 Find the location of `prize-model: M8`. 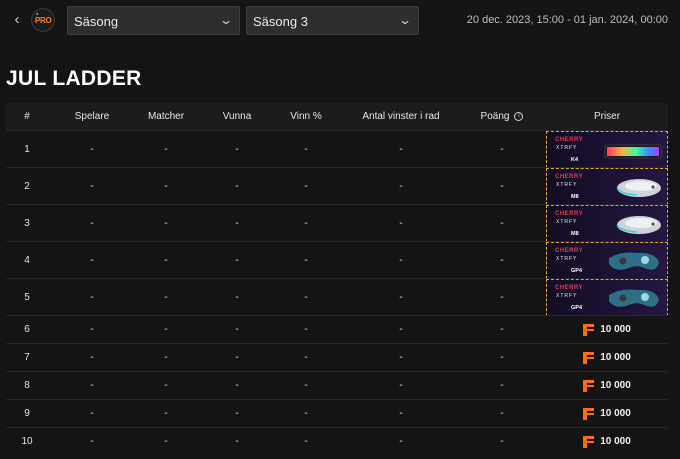

prize-model: M8 is located at coordinates (575, 196).